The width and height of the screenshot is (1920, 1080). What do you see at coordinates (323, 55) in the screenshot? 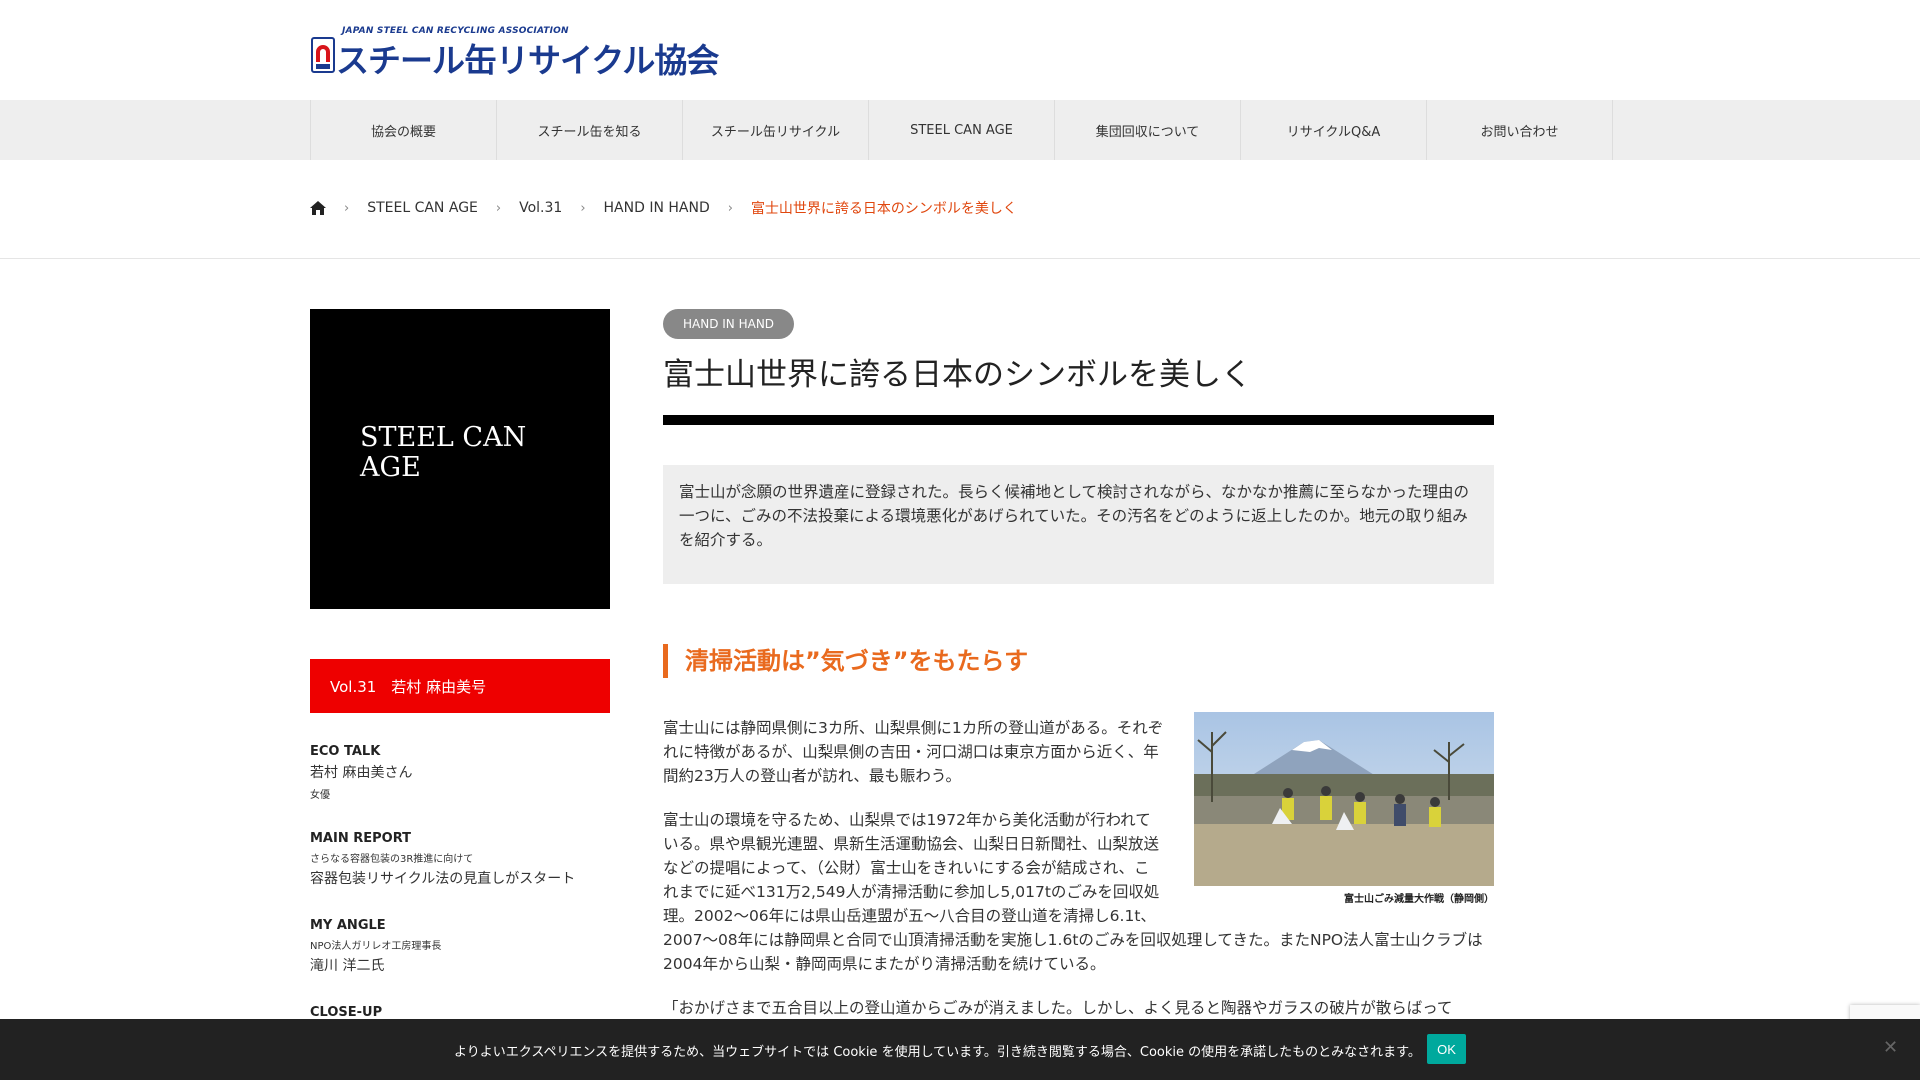
I see `logo-mark-icon` at bounding box center [323, 55].